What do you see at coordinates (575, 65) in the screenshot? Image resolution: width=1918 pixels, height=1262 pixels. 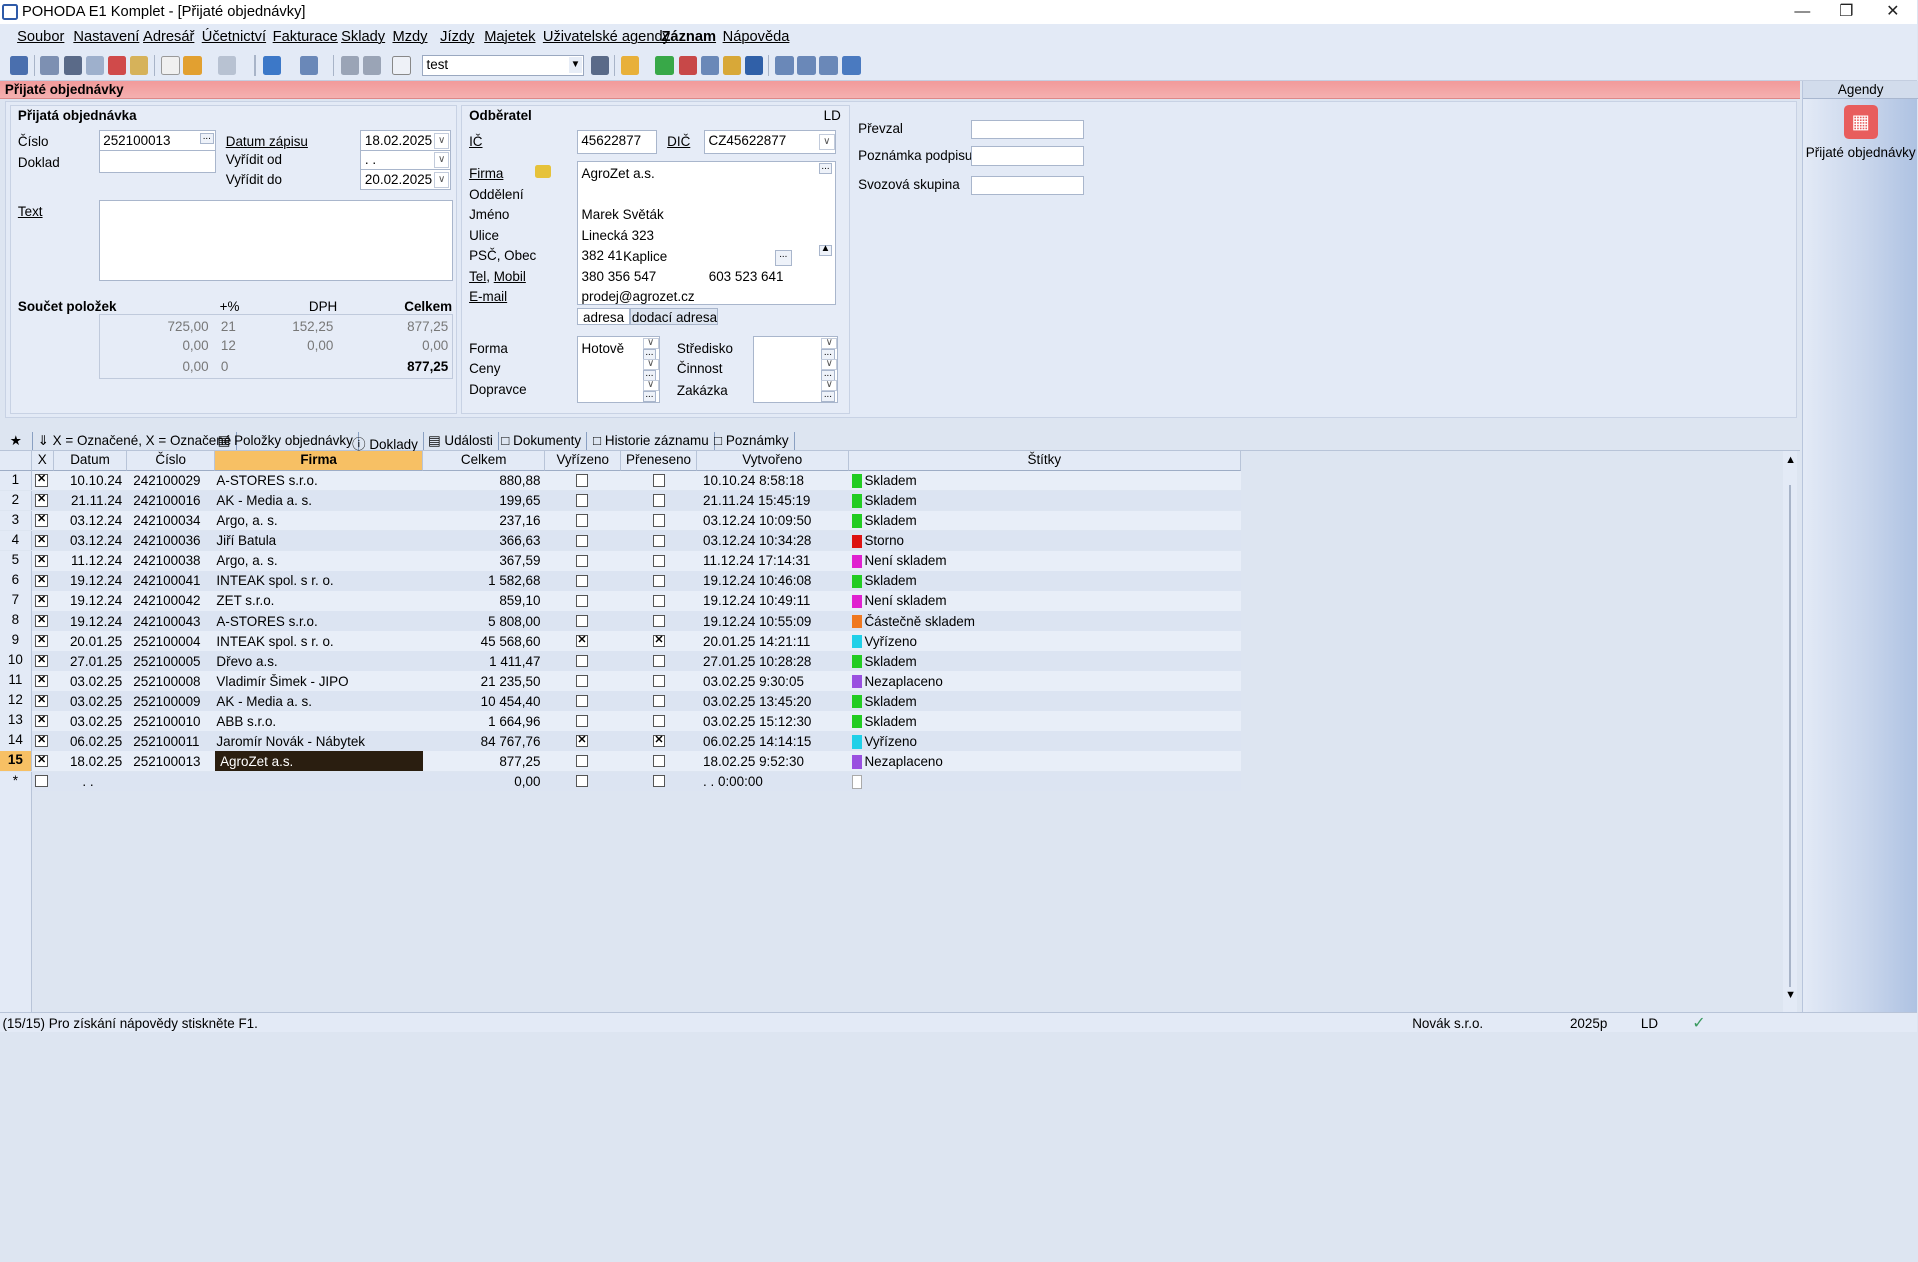 I see `chevron-down-icon: ▼` at bounding box center [575, 65].